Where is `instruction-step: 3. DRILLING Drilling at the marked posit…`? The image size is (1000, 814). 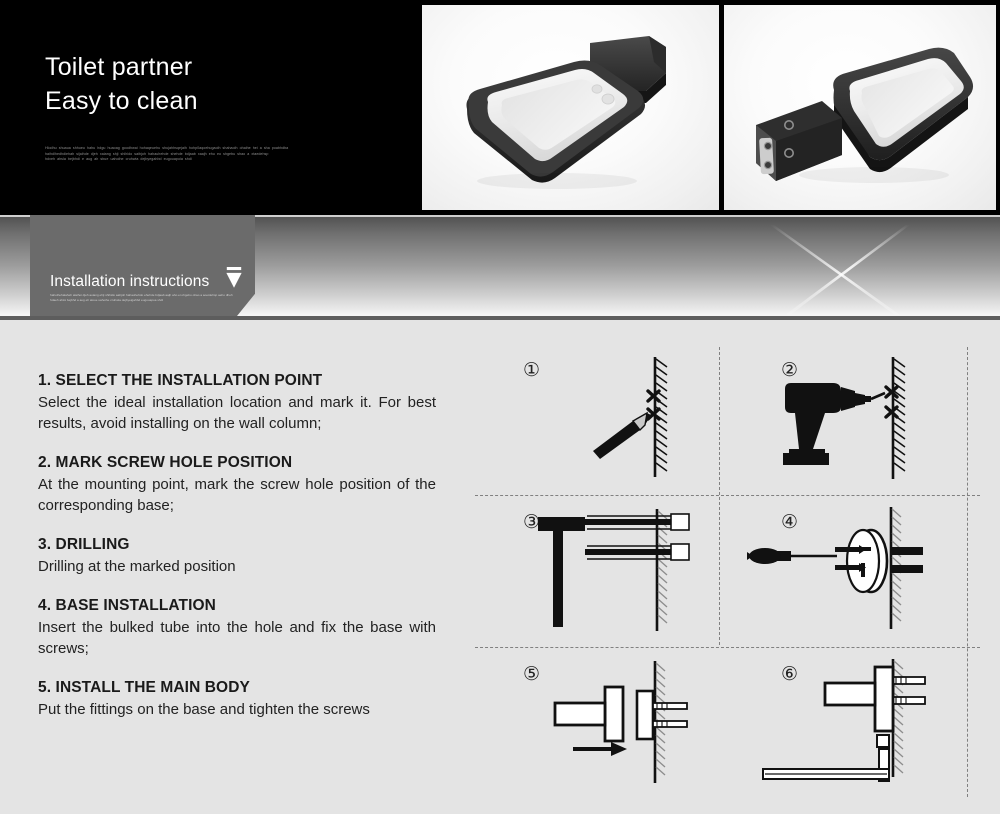 instruction-step: 3. DRILLING Drilling at the marked posit… is located at coordinates (237, 556).